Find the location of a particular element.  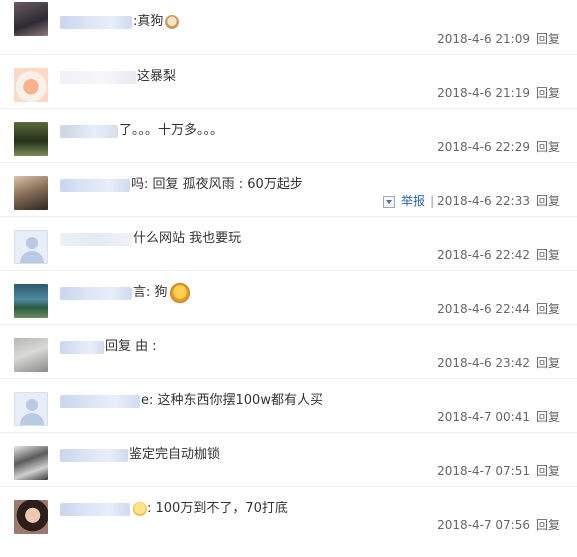

comment-item: : 100万到不了，70打底 2018-4-7 07:56 回复 is located at coordinates (288, 513).